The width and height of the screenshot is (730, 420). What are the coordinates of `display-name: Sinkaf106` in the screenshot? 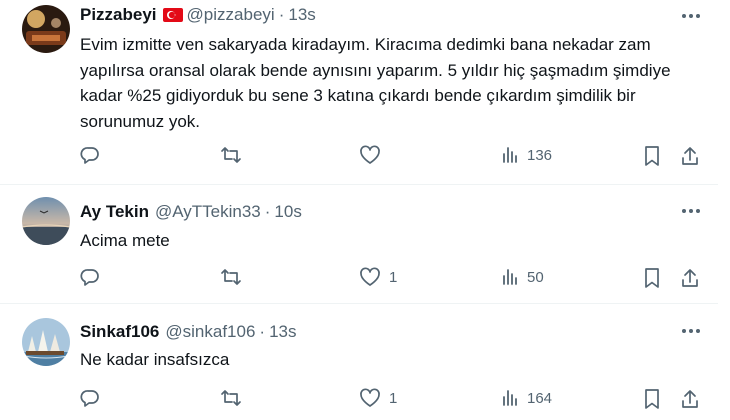 It's located at (119, 332).